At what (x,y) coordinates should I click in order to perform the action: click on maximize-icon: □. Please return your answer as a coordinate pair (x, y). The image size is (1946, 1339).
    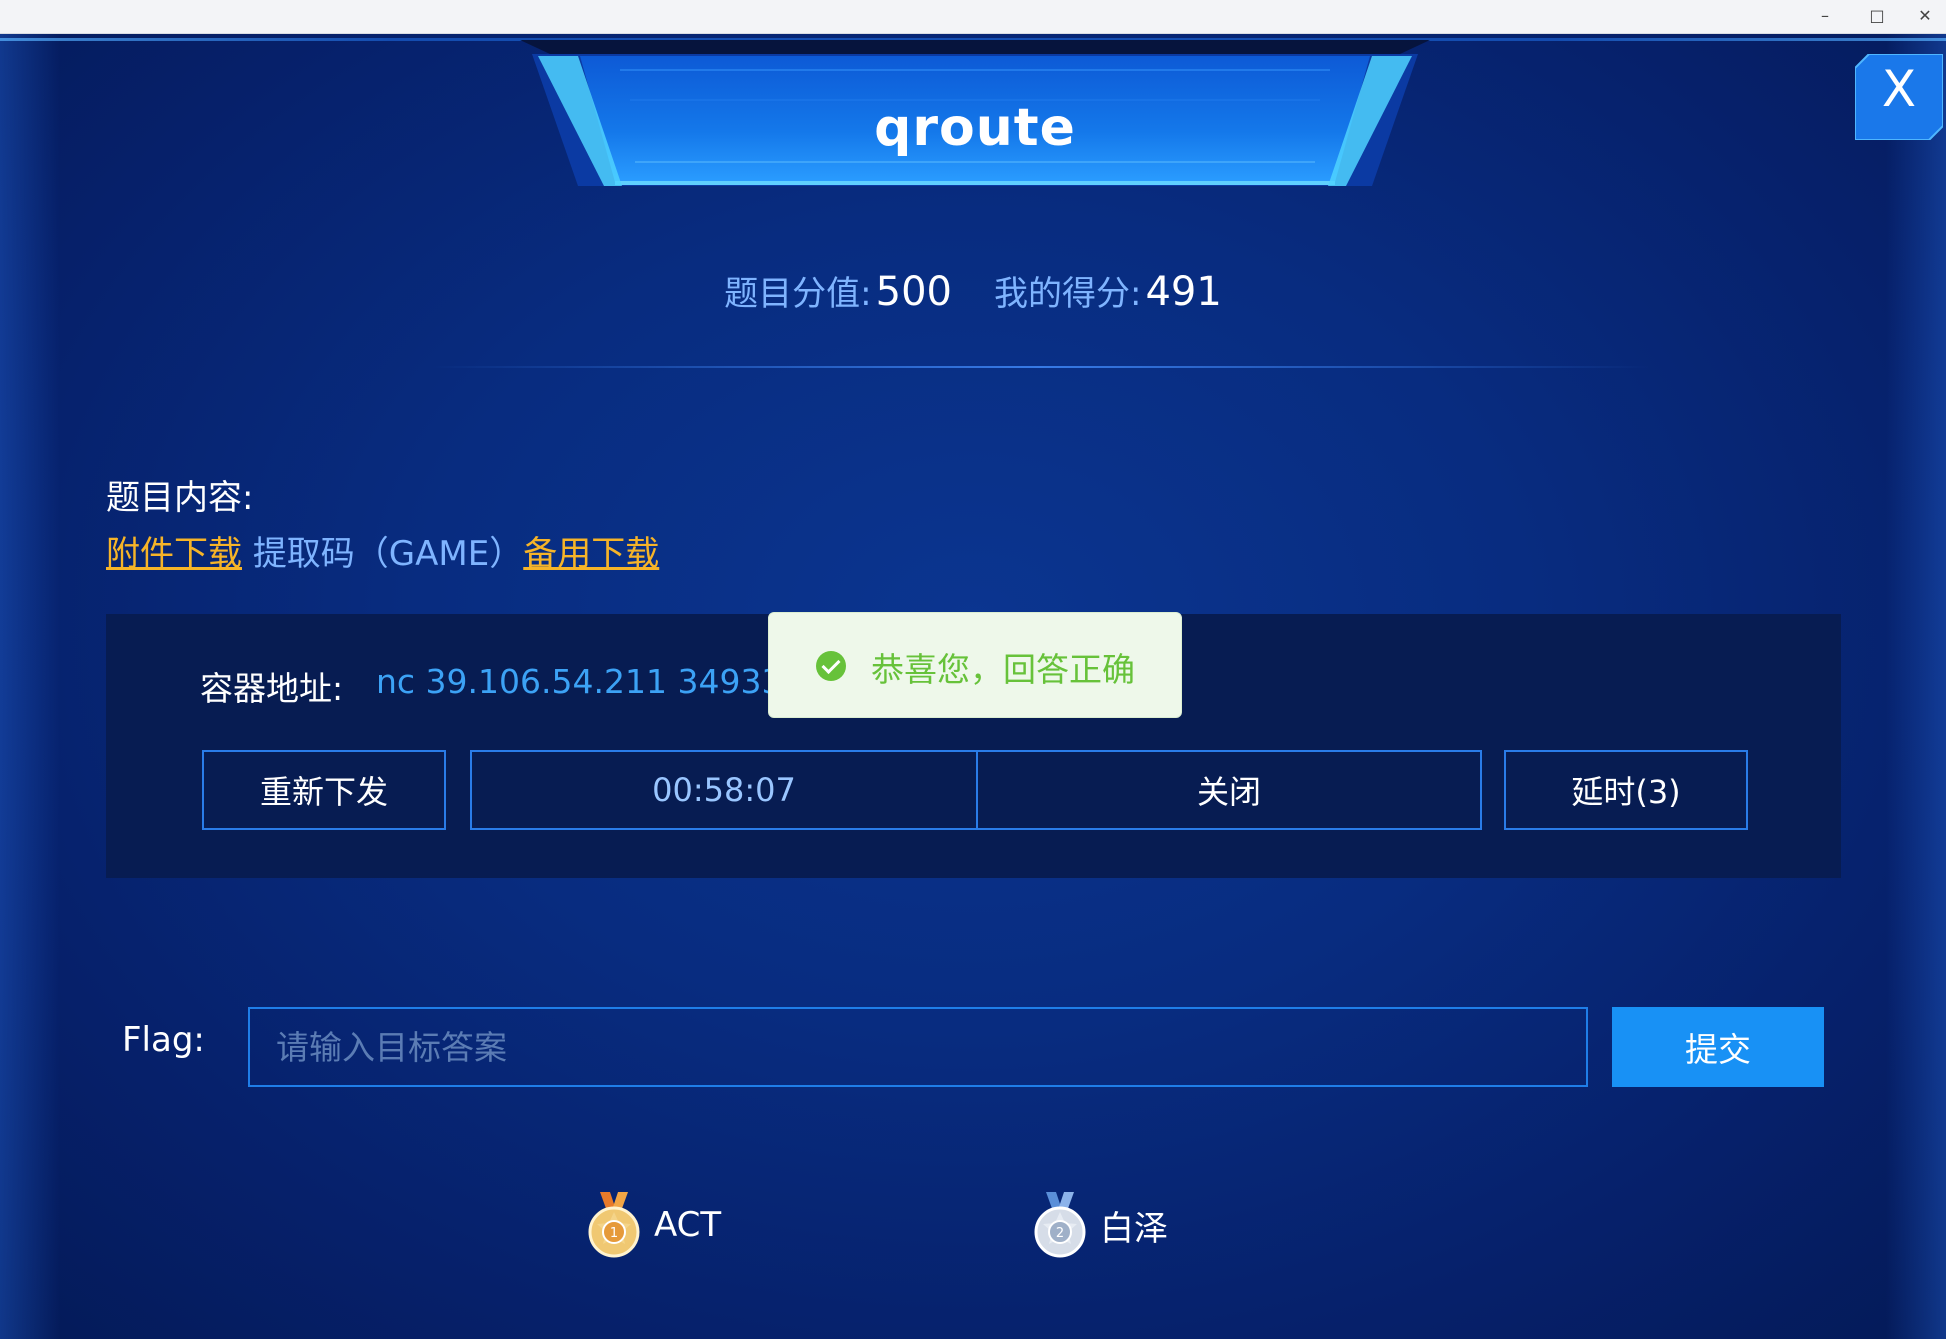
    Looking at the image, I should click on (1877, 15).